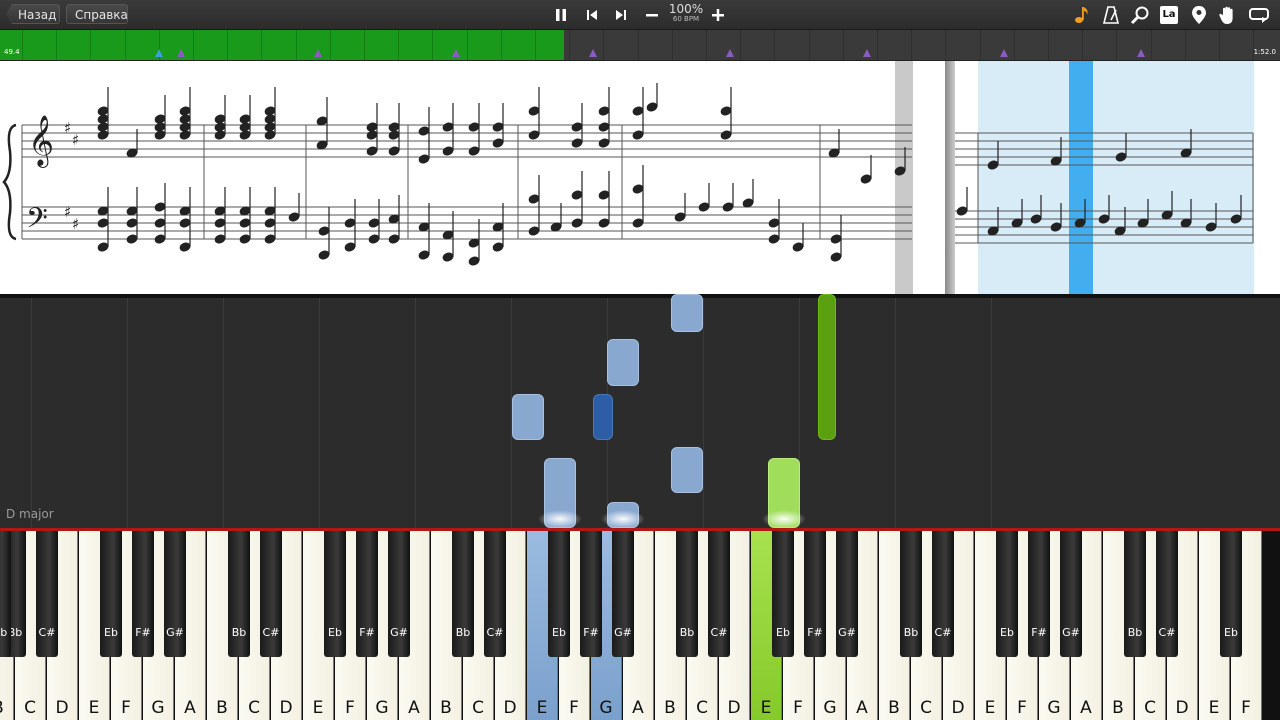 The image size is (1280, 720). I want to click on music-note-icon, so click(1082, 15).